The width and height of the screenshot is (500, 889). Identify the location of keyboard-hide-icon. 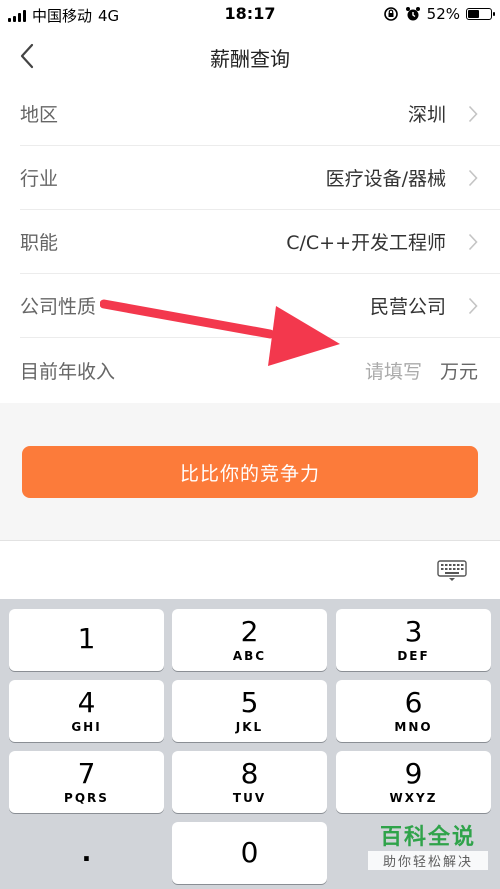
(452, 571).